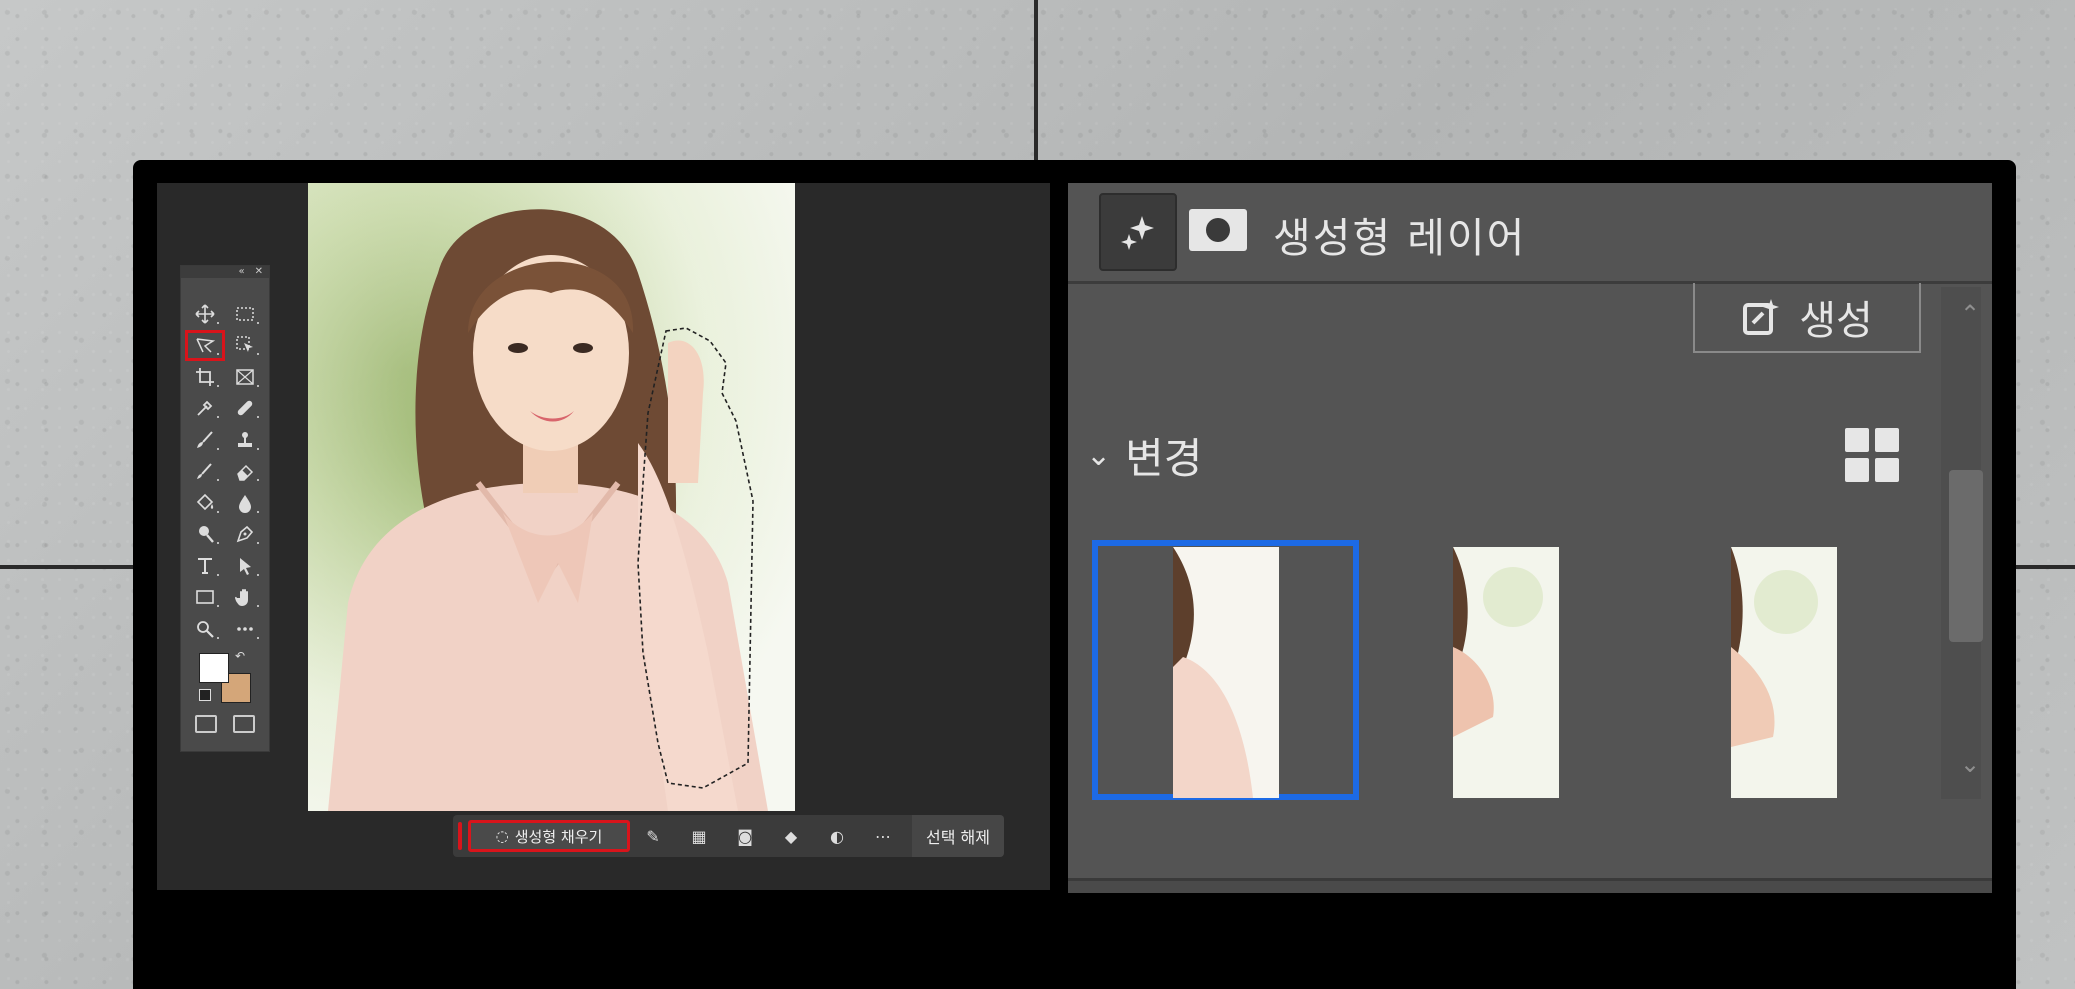  Describe the element at coordinates (214, 667) in the screenshot. I see `foreground-color-swatch` at that location.